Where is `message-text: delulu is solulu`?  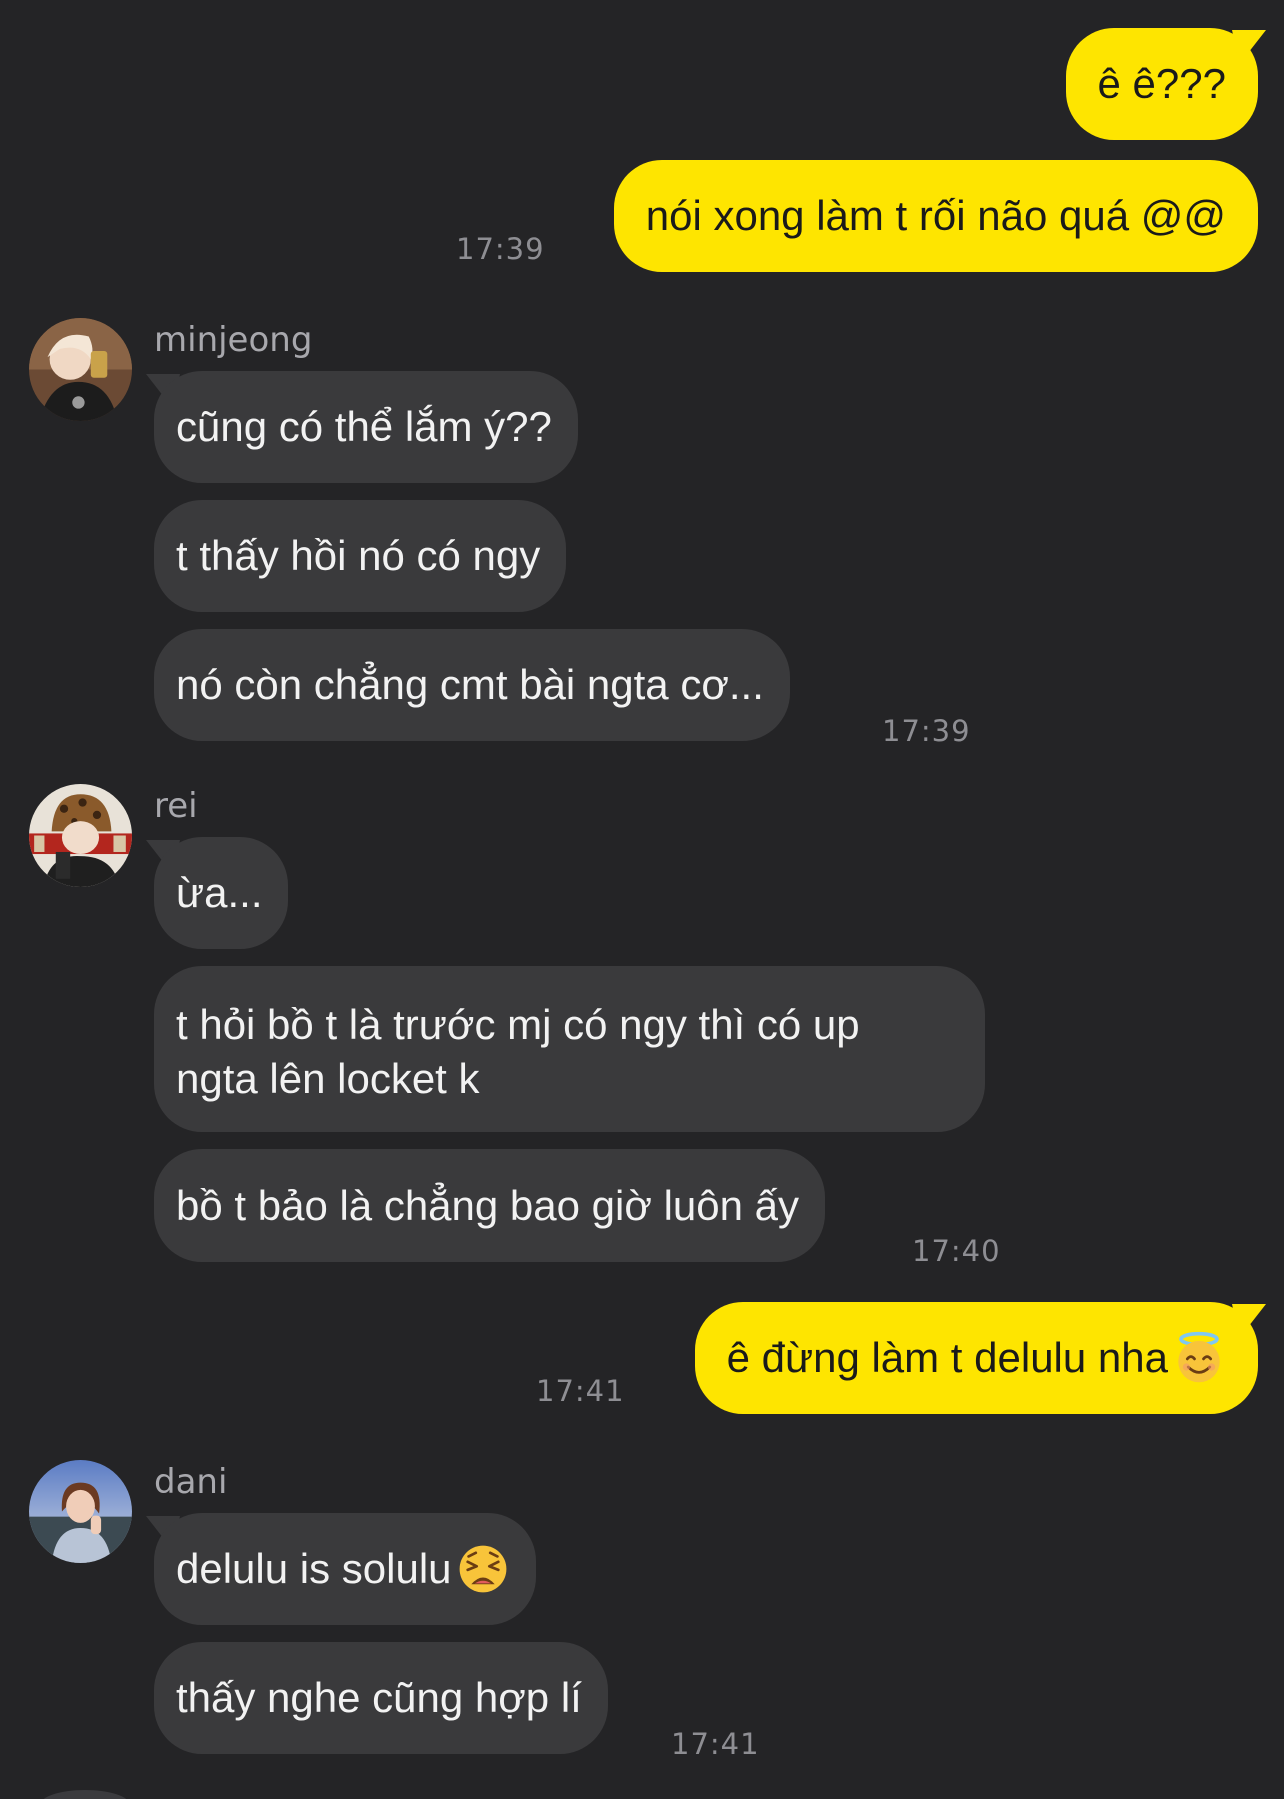 message-text: delulu is solulu is located at coordinates (314, 1568).